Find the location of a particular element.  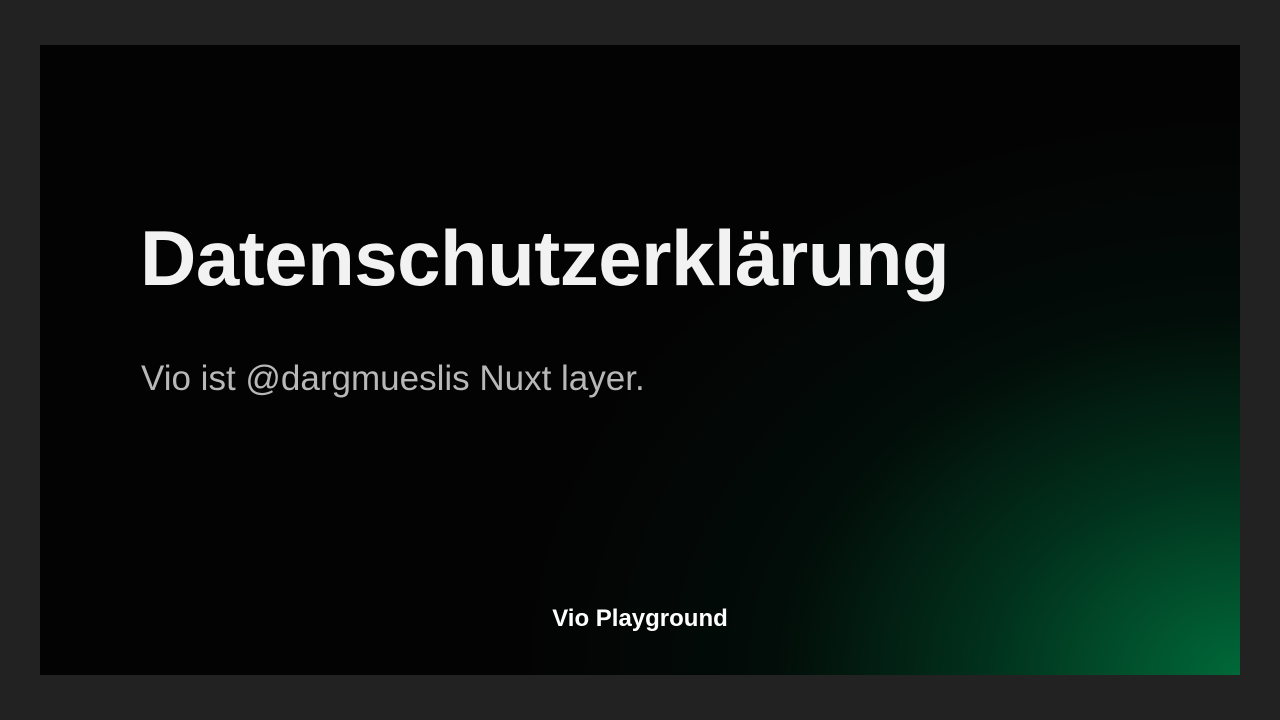

page-description: Vio ist @dargmueslis Nuxt layer. is located at coordinates (393, 378).